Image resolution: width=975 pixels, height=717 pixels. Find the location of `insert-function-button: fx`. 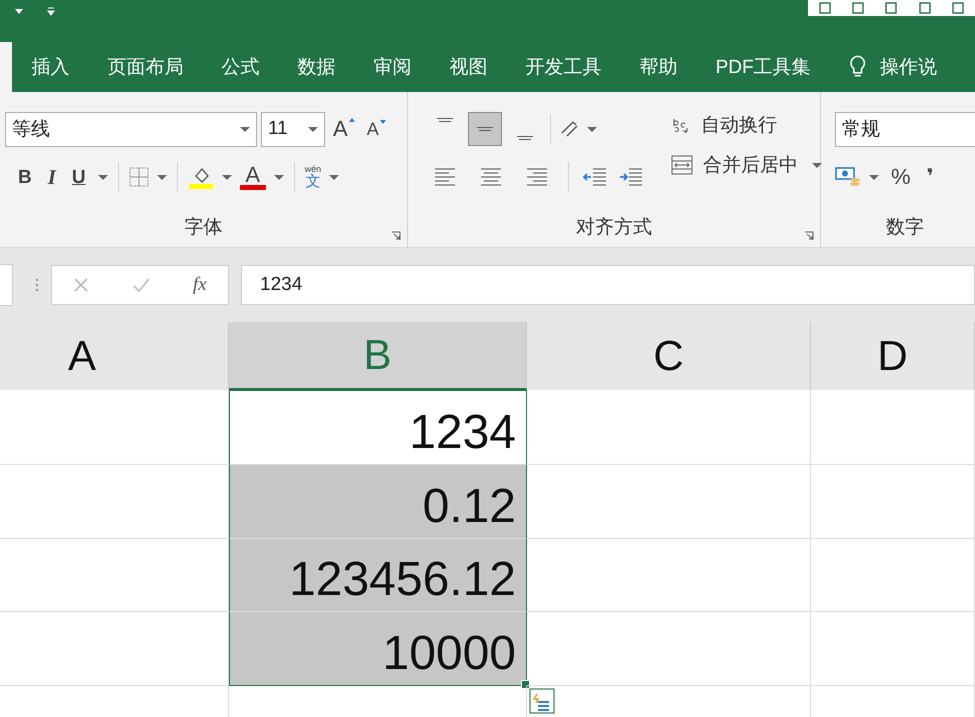

insert-function-button: fx is located at coordinates (199, 285).